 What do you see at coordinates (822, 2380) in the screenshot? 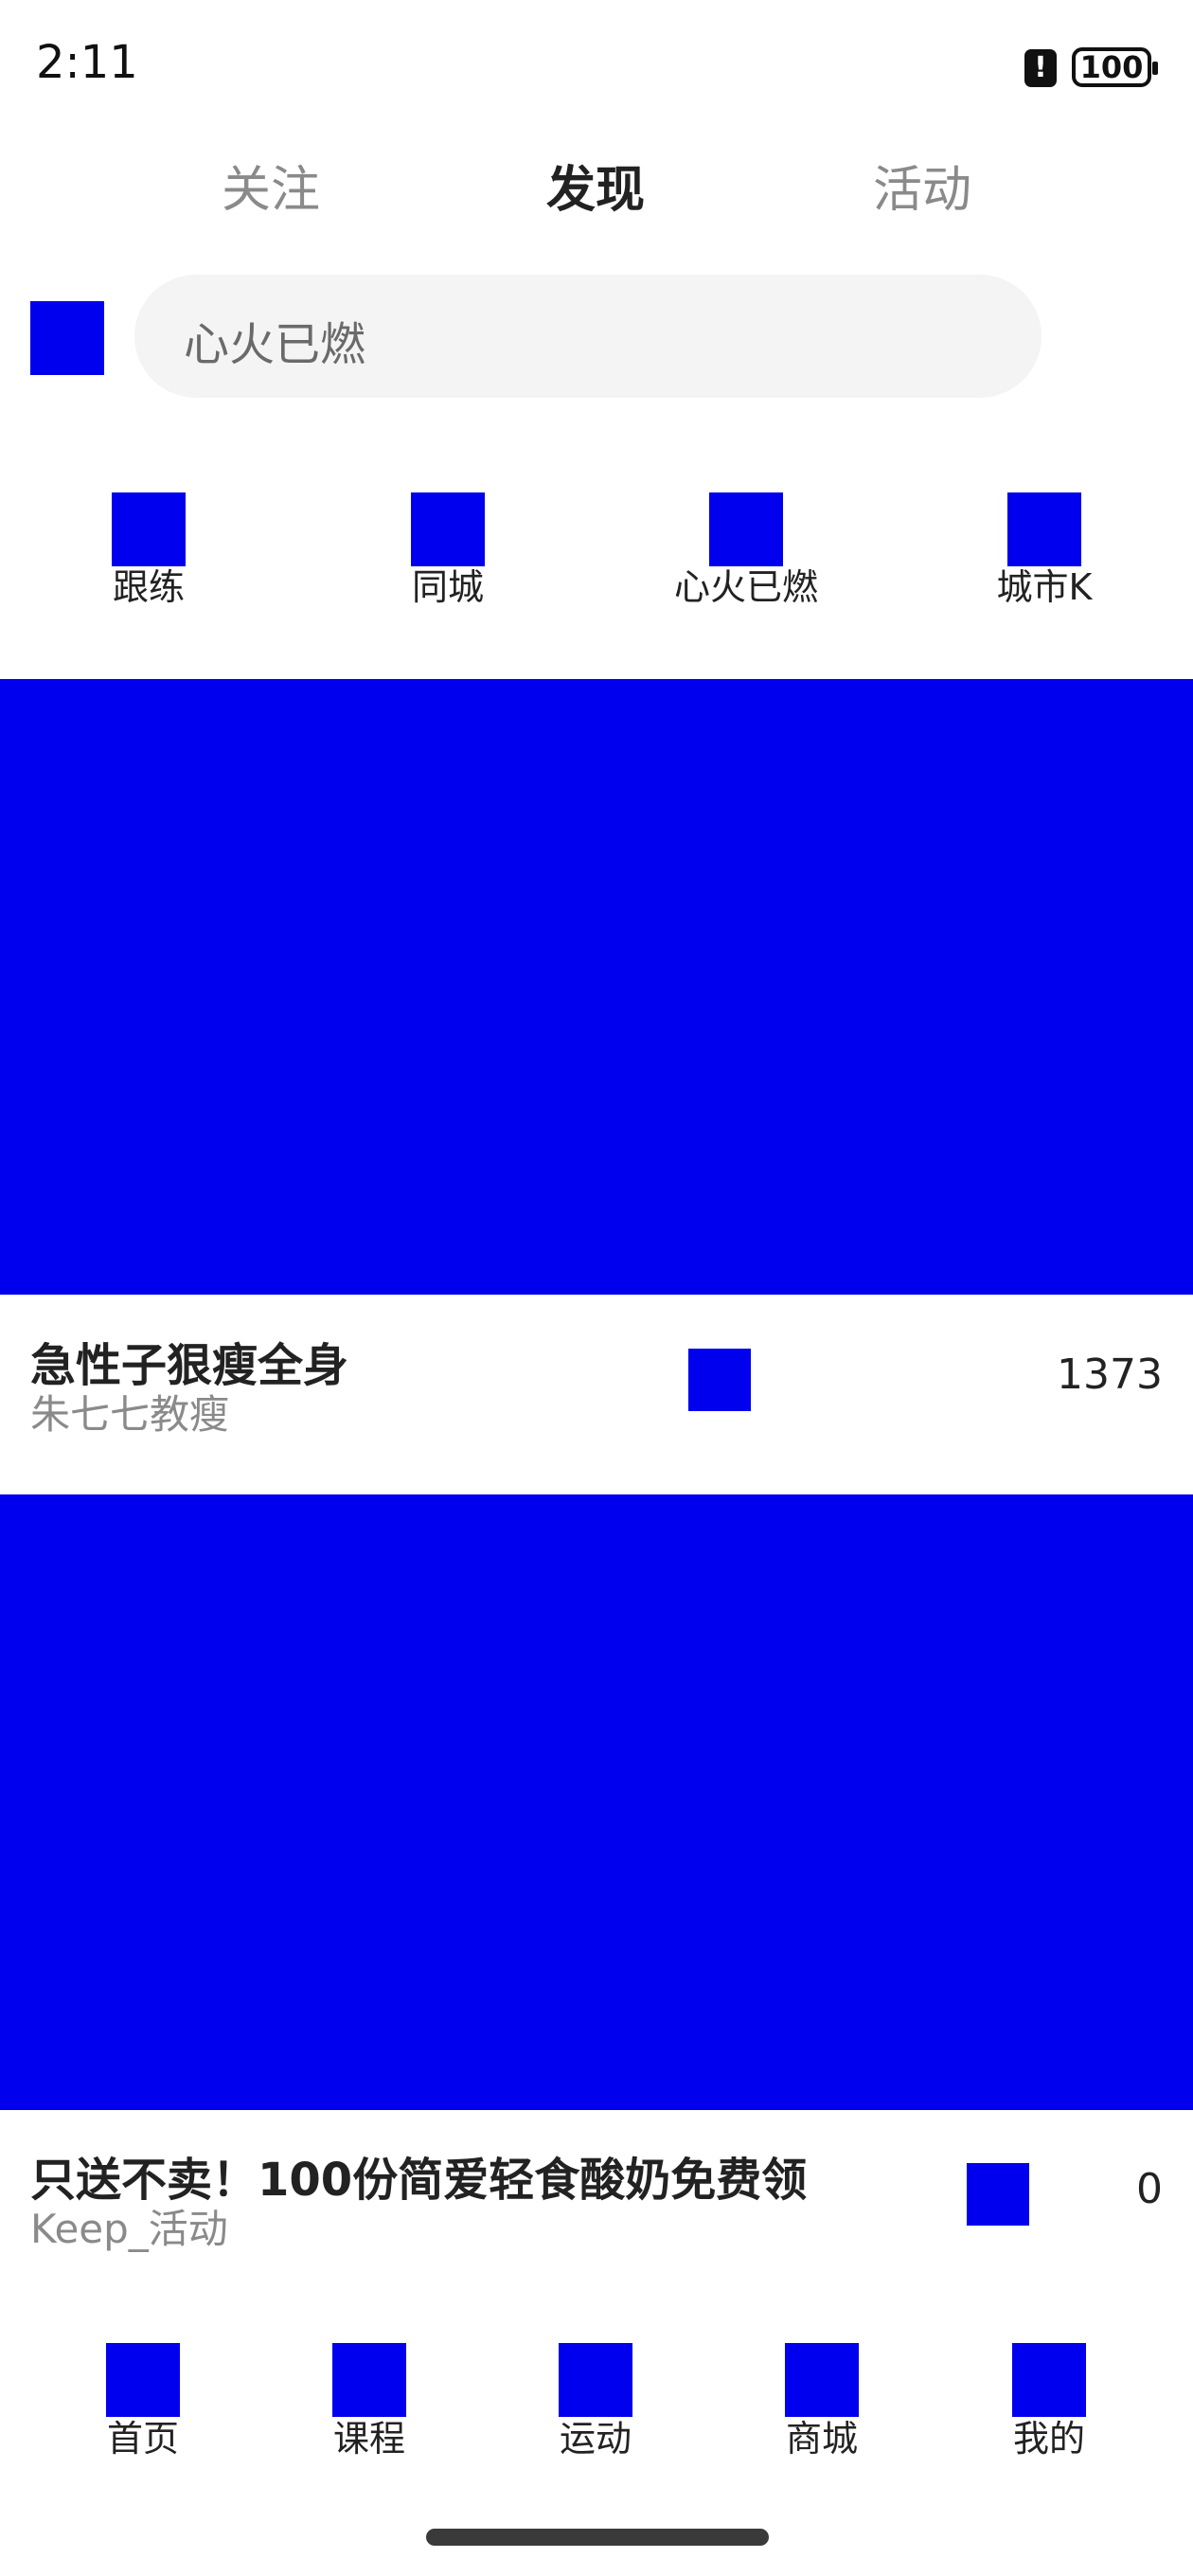
I see `mall-icon` at bounding box center [822, 2380].